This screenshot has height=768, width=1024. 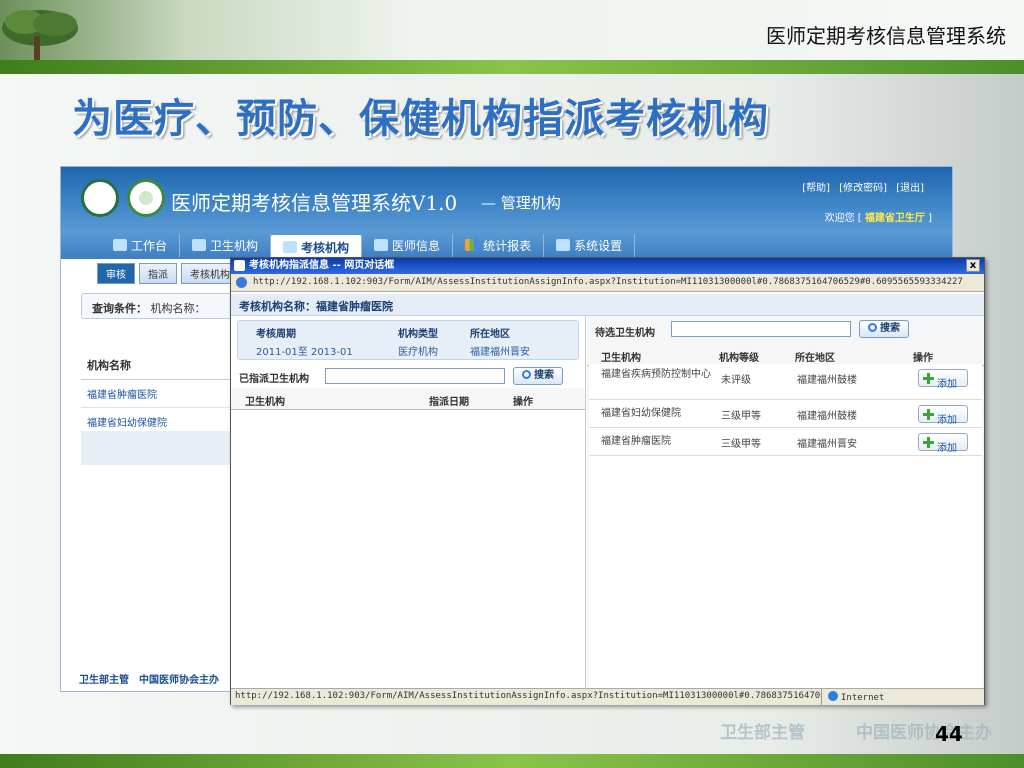 What do you see at coordinates (408, 245) in the screenshot?
I see `nav-doctor-info: 医师信息` at bounding box center [408, 245].